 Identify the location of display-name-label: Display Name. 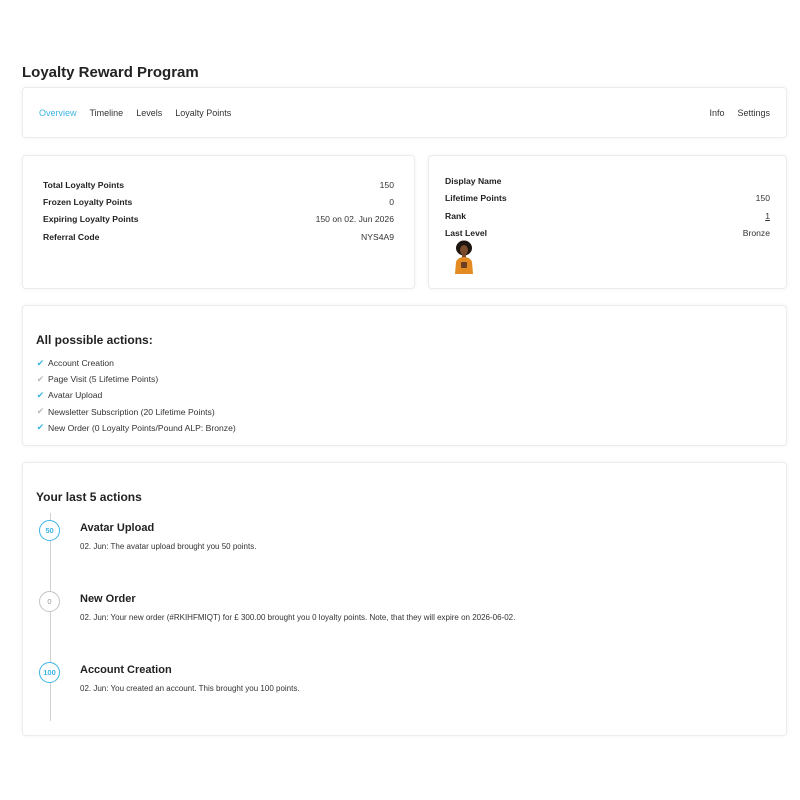
(473, 181).